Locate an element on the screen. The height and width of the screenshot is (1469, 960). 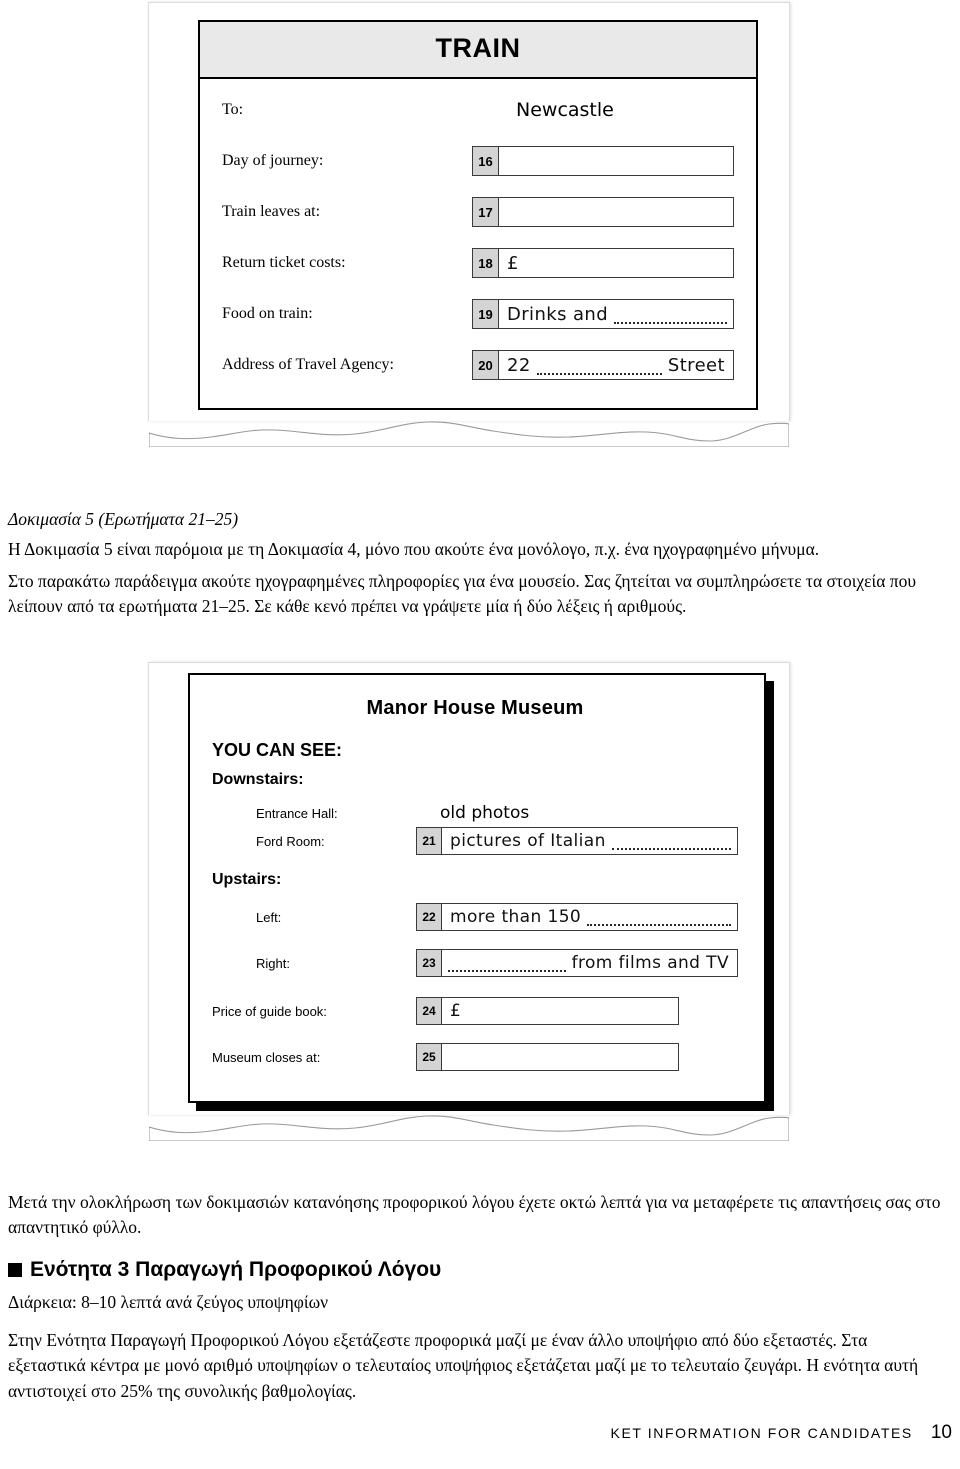
museum-row: Ford Room: 21 pictures of Italian is located at coordinates (475, 841).